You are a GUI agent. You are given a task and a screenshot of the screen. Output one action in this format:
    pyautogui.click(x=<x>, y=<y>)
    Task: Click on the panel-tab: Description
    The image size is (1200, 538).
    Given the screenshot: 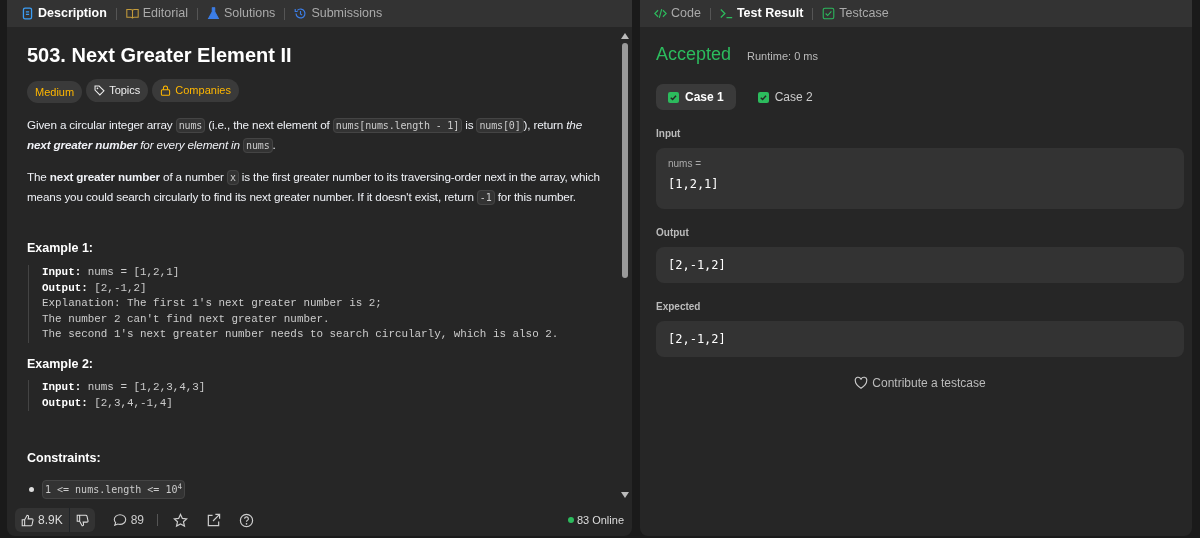 What is the action you would take?
    pyautogui.click(x=64, y=13)
    